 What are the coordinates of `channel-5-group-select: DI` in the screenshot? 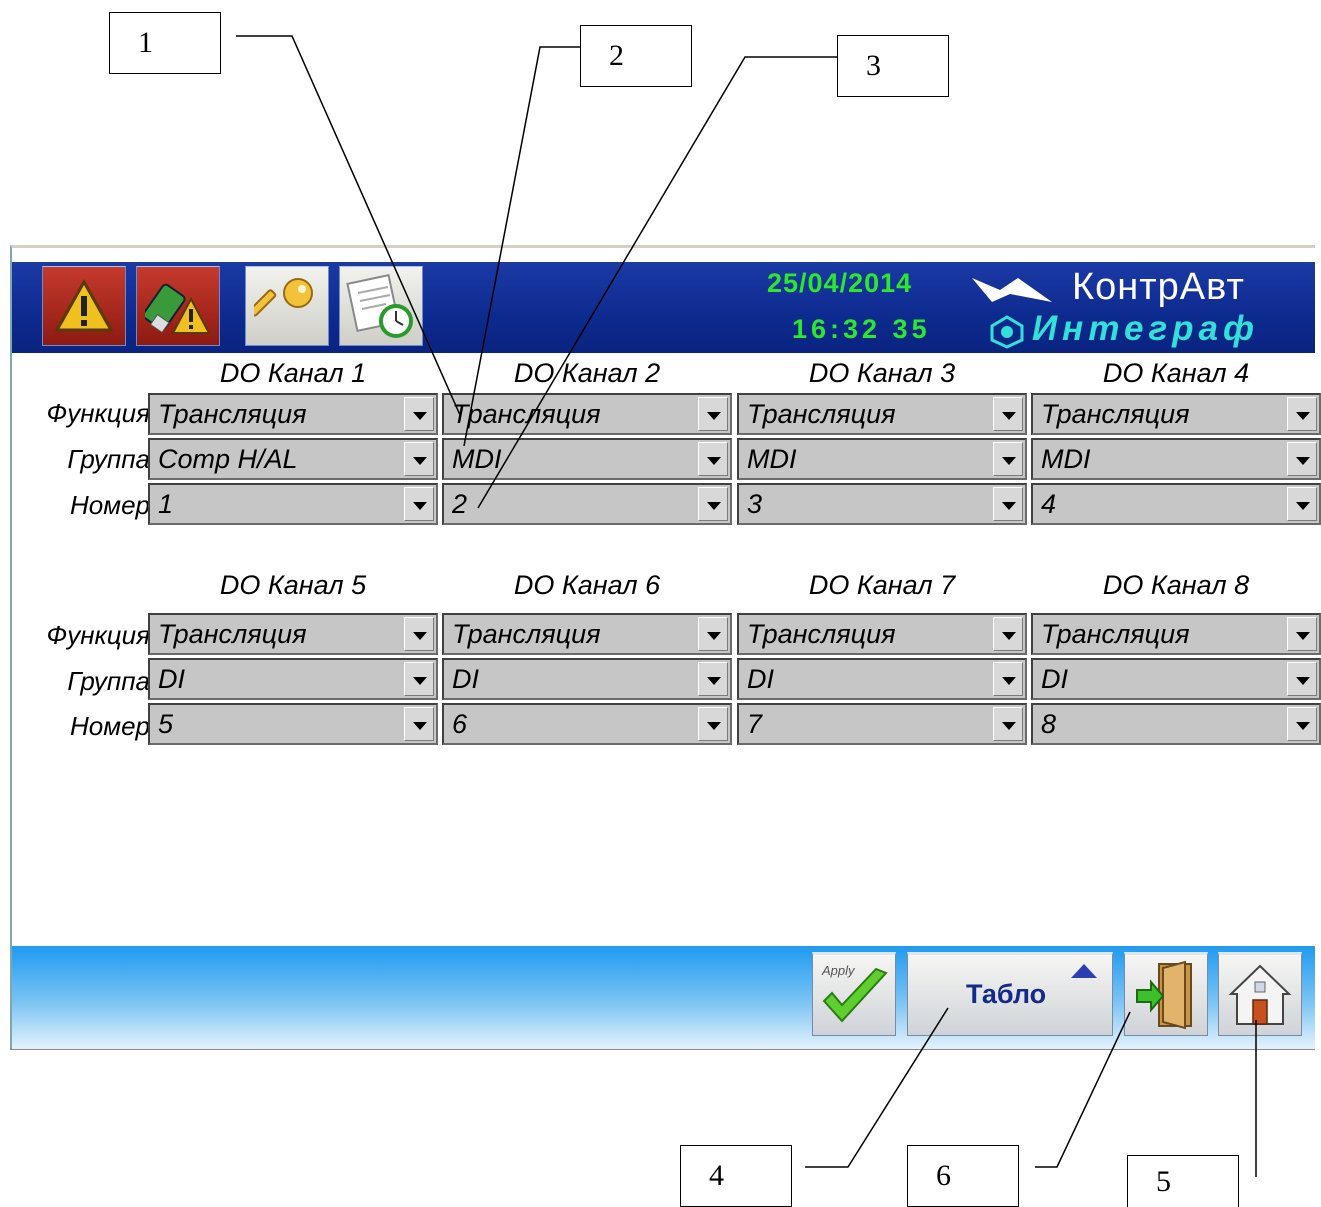 It's located at (293, 679).